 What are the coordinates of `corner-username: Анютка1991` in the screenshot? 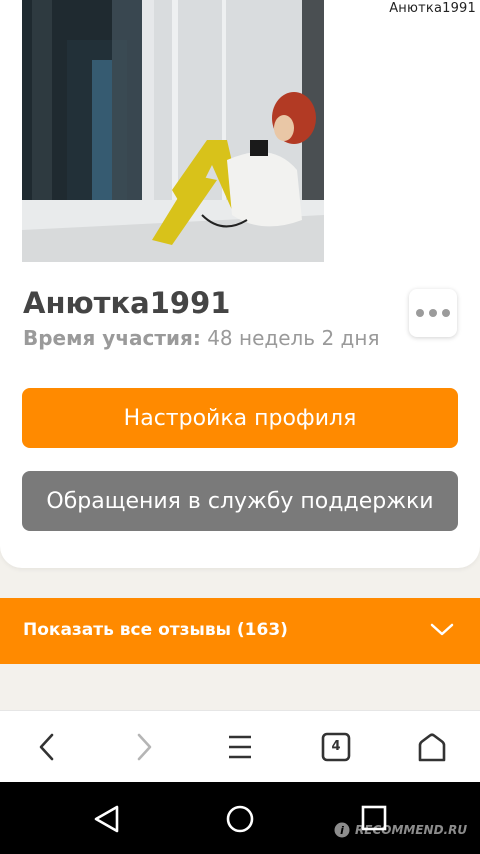 It's located at (432, 8).